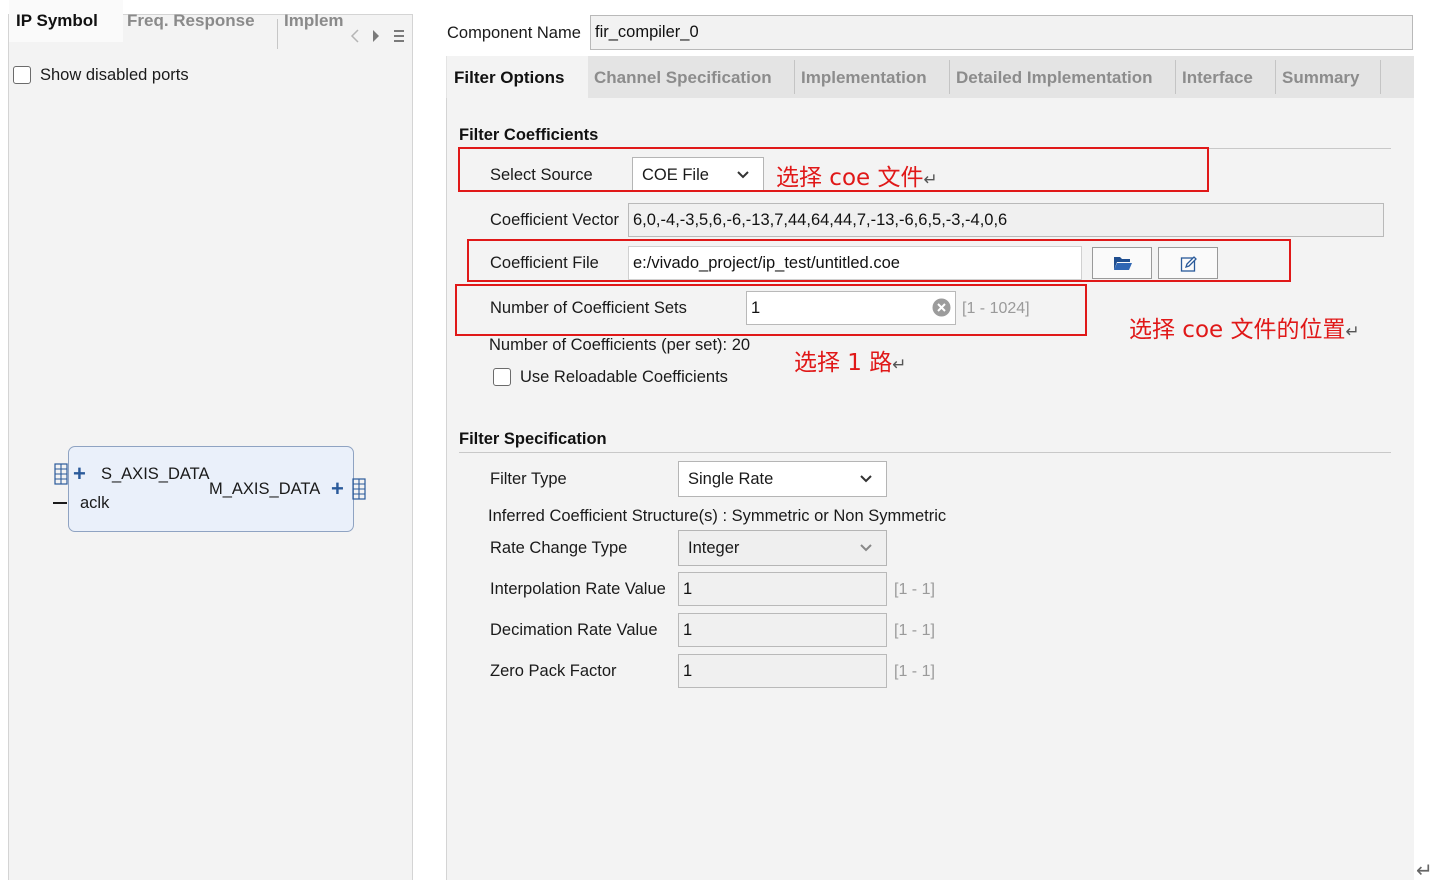 This screenshot has height=880, width=1442. I want to click on reloadable-coefficients-label: Use Reloadable Coefficients, so click(624, 377).